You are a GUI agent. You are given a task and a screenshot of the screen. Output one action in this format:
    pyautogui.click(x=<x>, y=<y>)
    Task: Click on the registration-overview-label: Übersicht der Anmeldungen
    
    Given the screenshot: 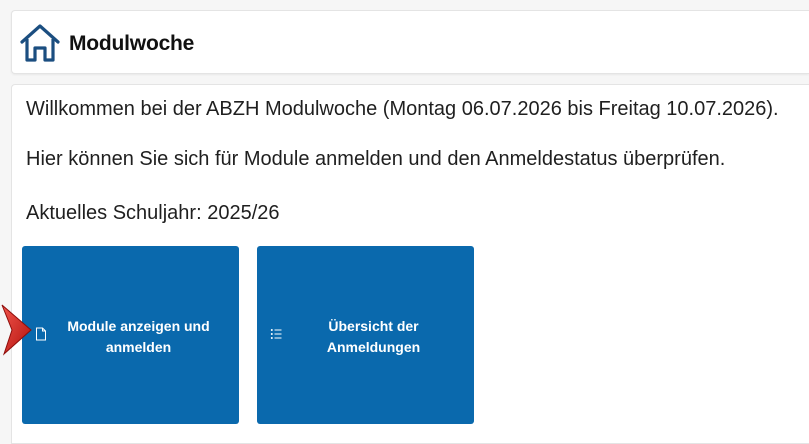 What is the action you would take?
    pyautogui.click(x=373, y=336)
    